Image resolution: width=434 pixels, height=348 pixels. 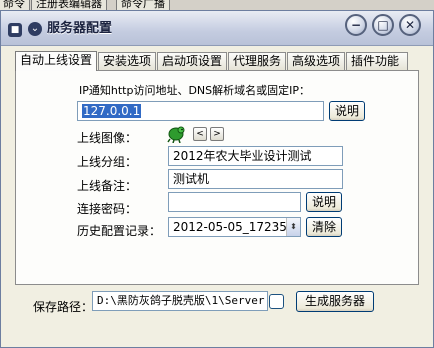 What do you see at coordinates (234, 202) in the screenshot?
I see `password-input` at bounding box center [234, 202].